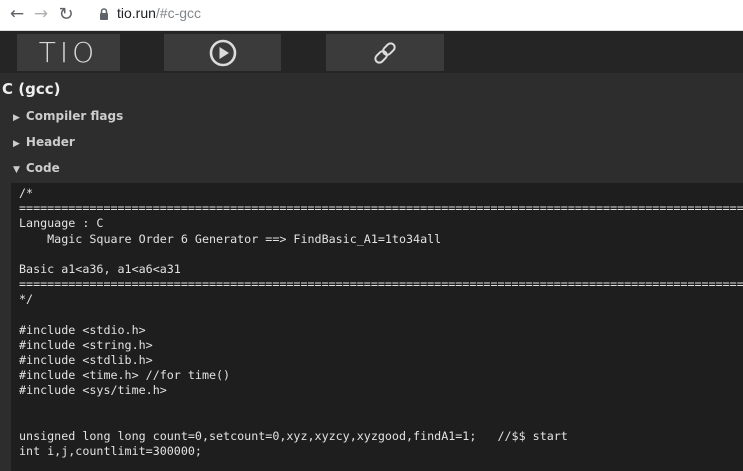 The width and height of the screenshot is (743, 471). I want to click on code-line: #include <sys/time.h>, so click(93, 390).